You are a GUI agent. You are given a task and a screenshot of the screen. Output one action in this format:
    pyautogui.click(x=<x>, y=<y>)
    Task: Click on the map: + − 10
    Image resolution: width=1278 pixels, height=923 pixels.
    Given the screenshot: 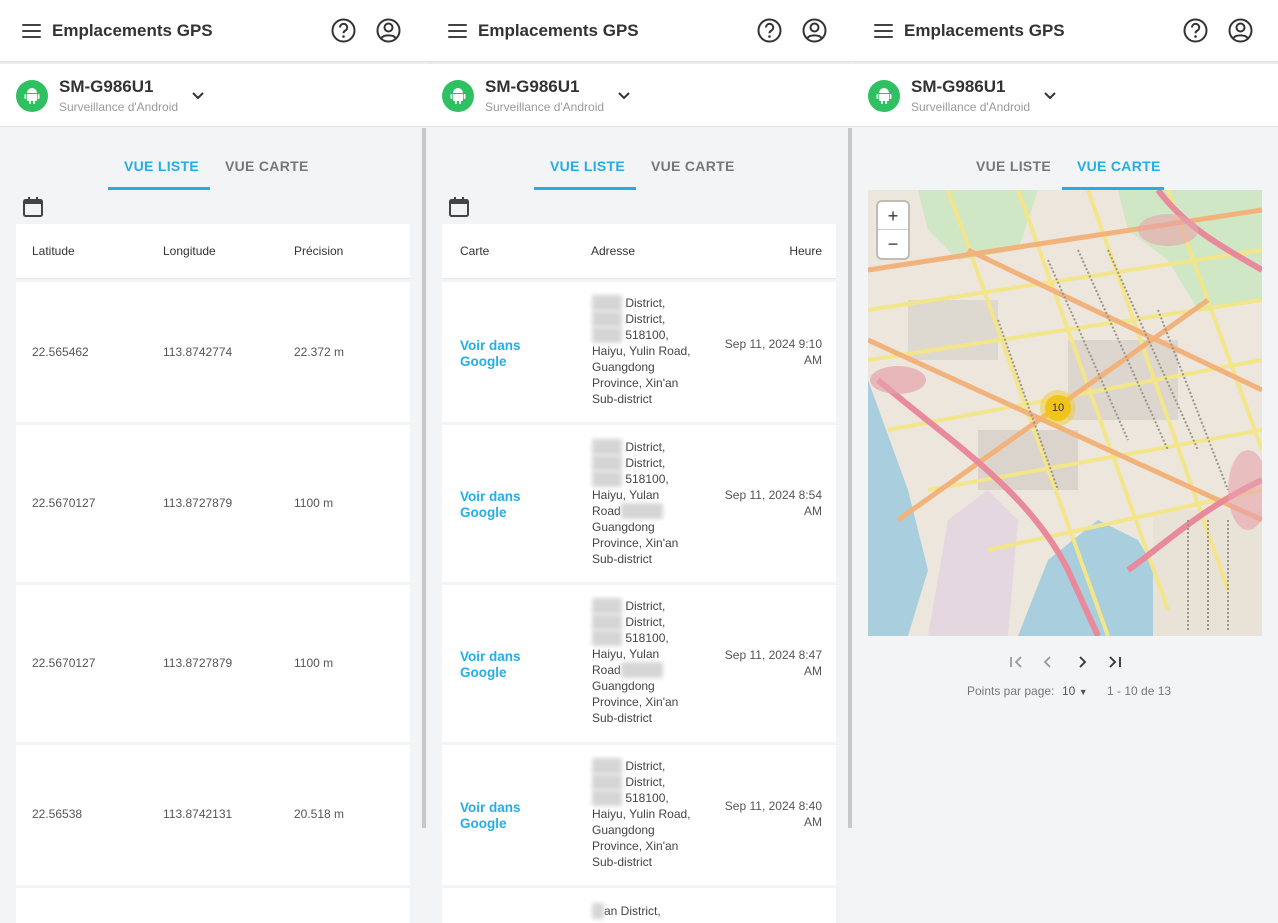 What is the action you would take?
    pyautogui.click(x=1065, y=413)
    